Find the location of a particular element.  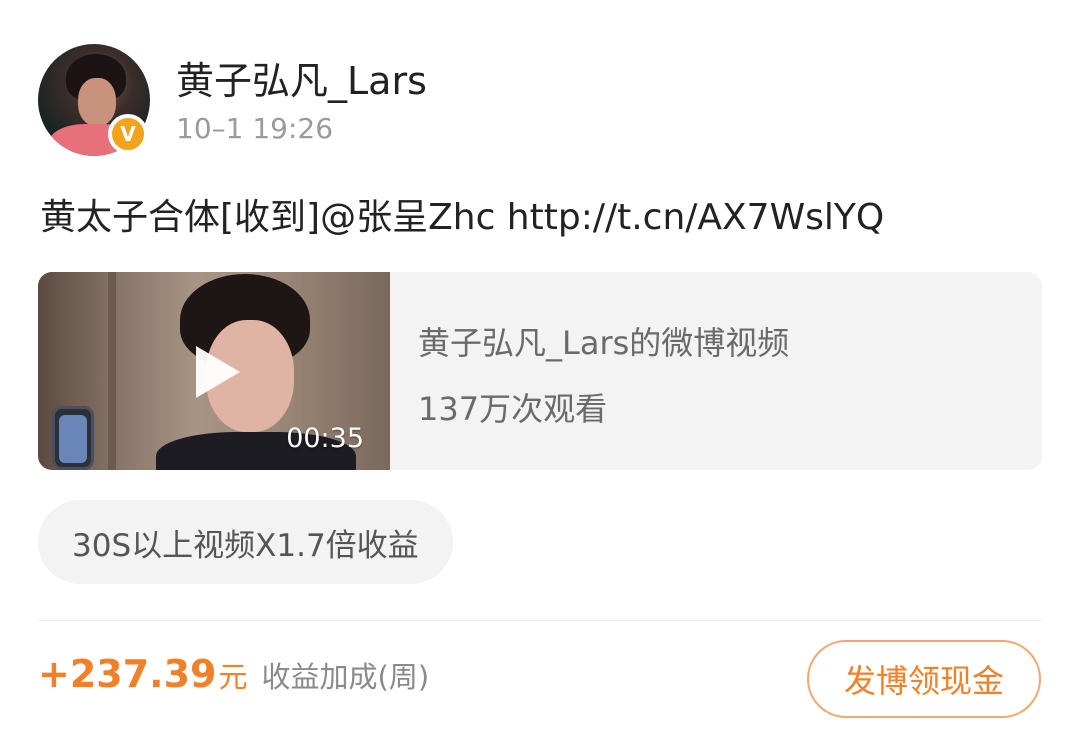

post-for-cash-button: 发博领现金 is located at coordinates (924, 679).